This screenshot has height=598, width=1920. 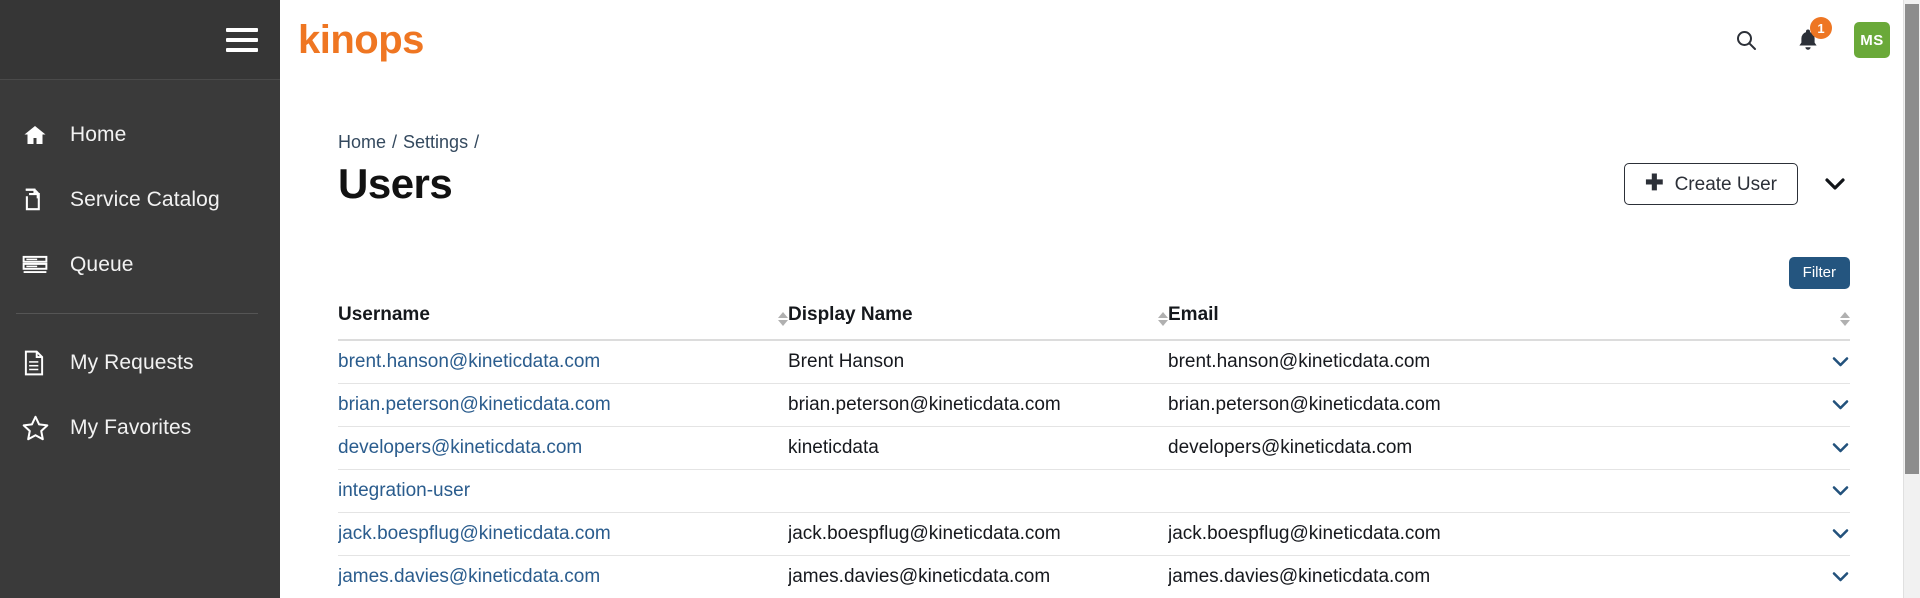 What do you see at coordinates (140, 134) in the screenshot?
I see `sidebar-item-home: Home` at bounding box center [140, 134].